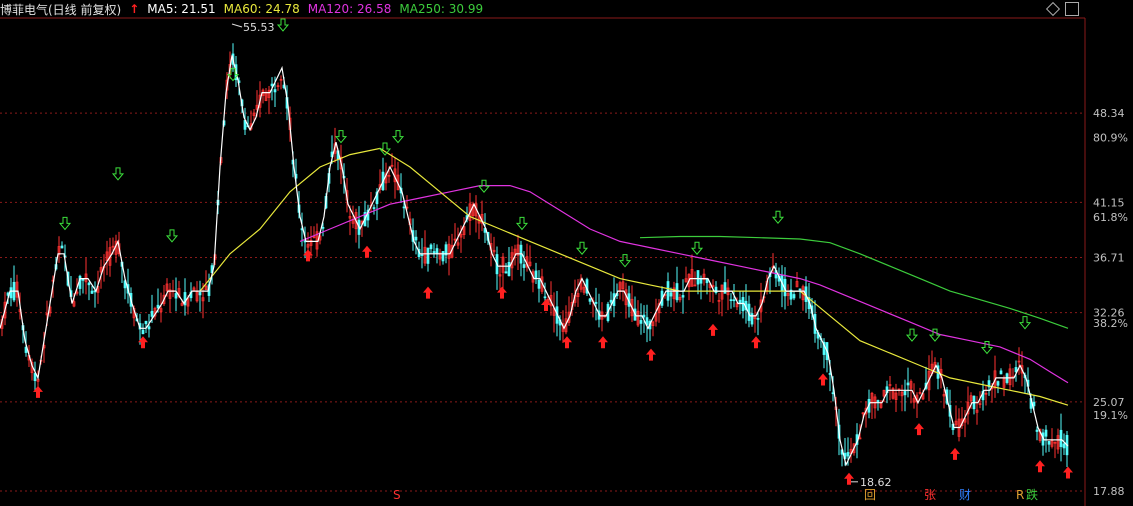  Describe the element at coordinates (1109, 202) in the screenshot. I see `price-tick-label: 41.15` at that location.